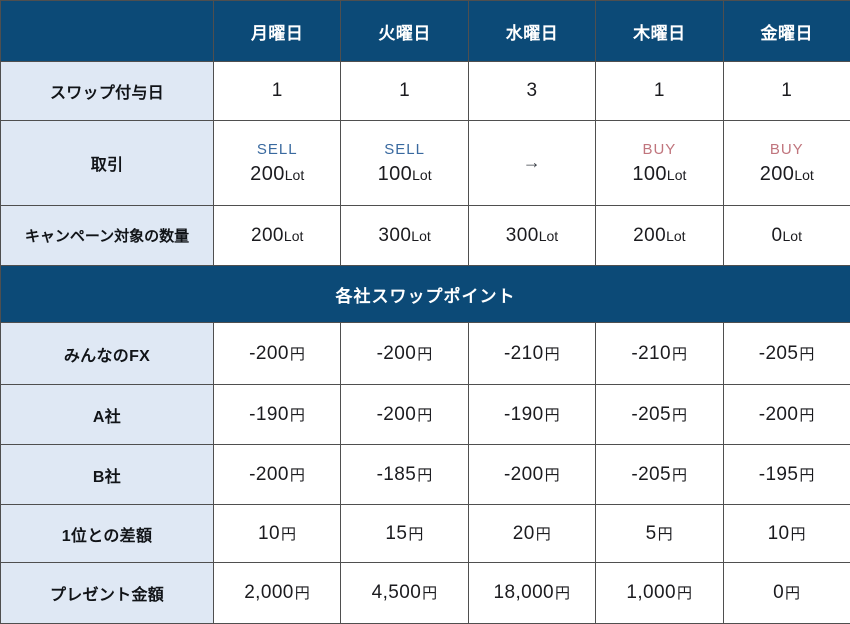 Image resolution: width=850 pixels, height=624 pixels. I want to click on header-corner-cell, so click(107, 31).